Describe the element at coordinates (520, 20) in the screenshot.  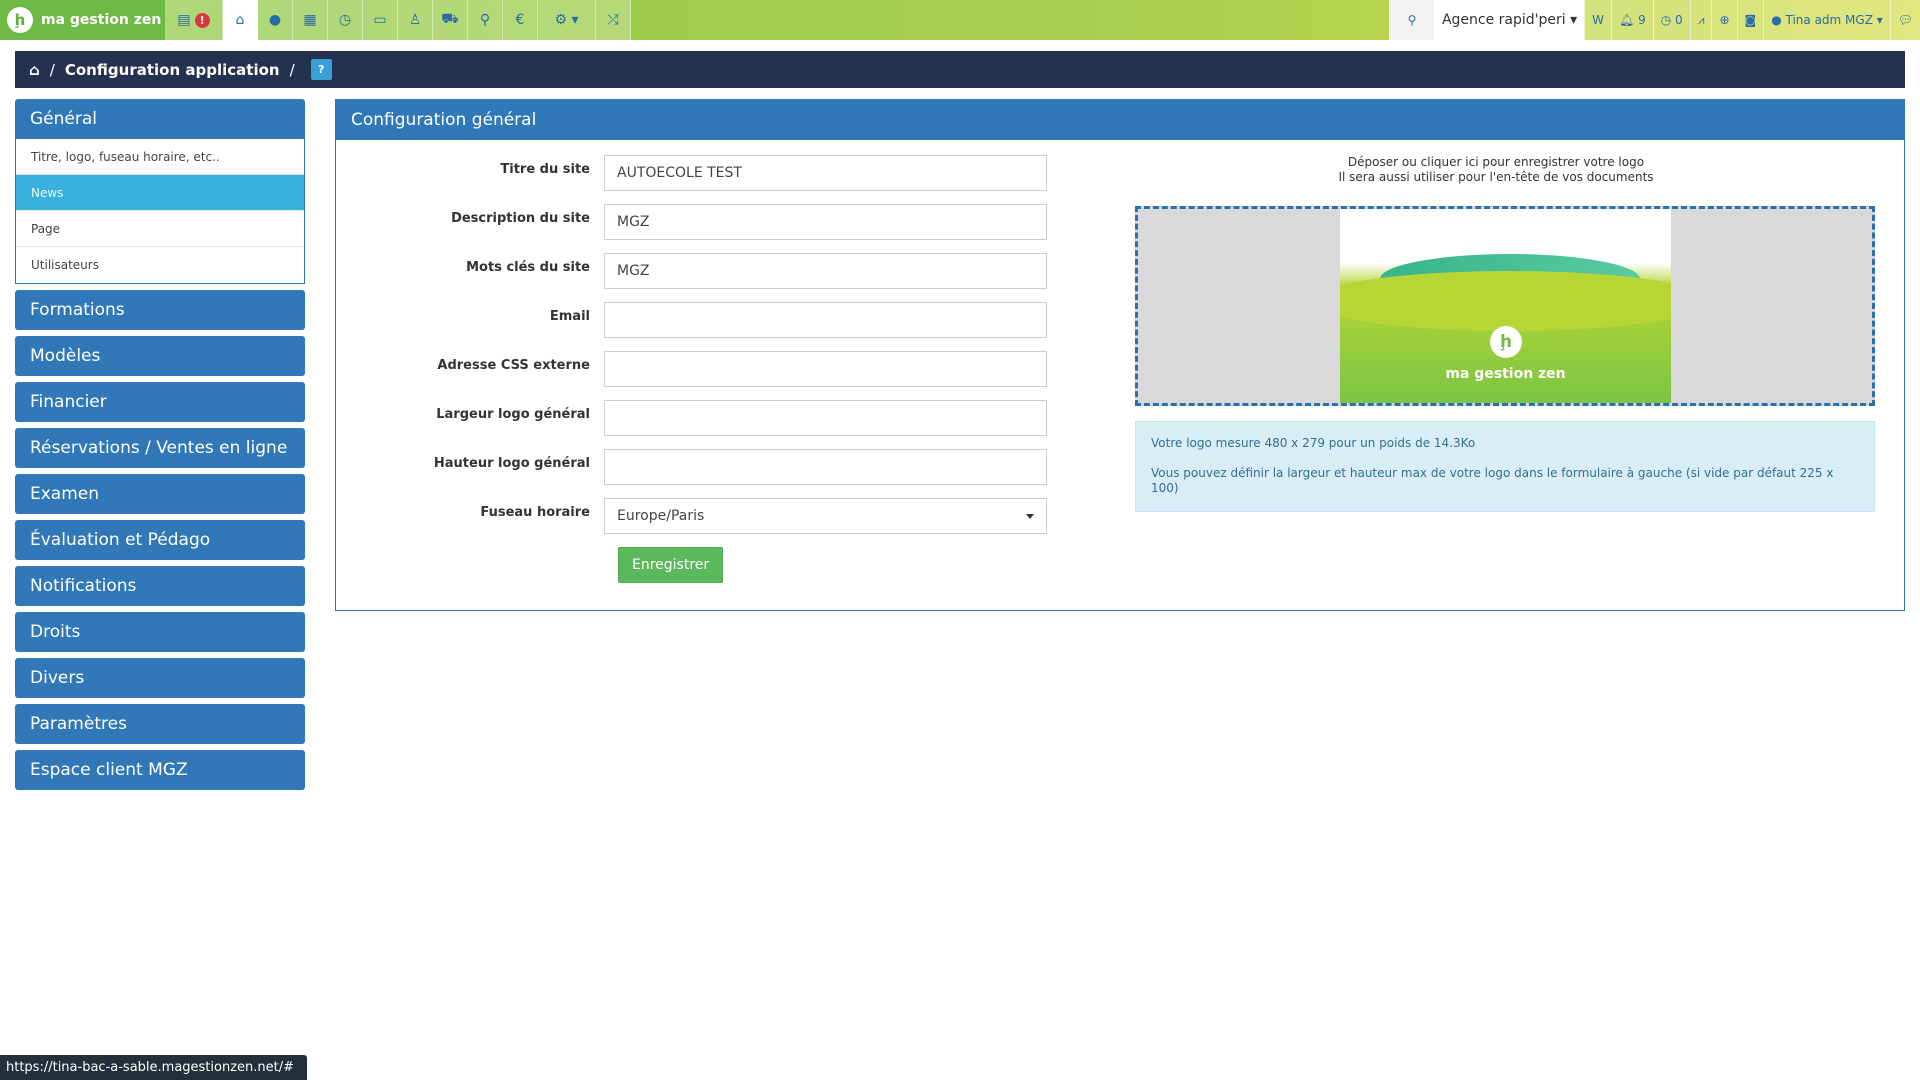
I see `euro-icon: €` at that location.